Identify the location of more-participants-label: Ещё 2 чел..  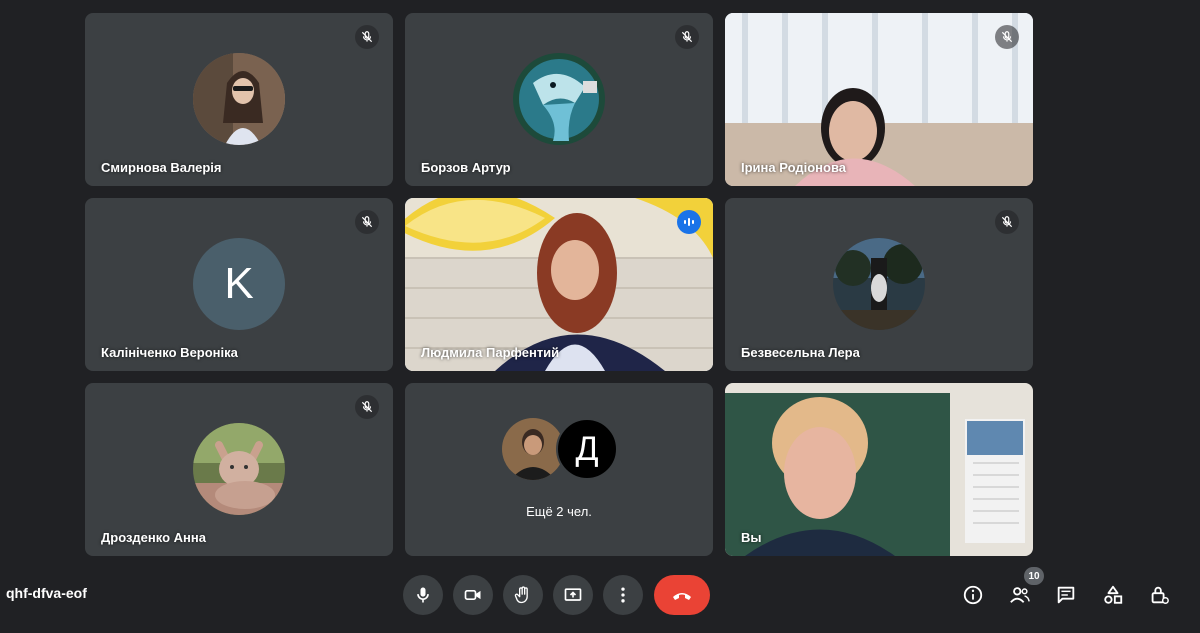
(559, 511).